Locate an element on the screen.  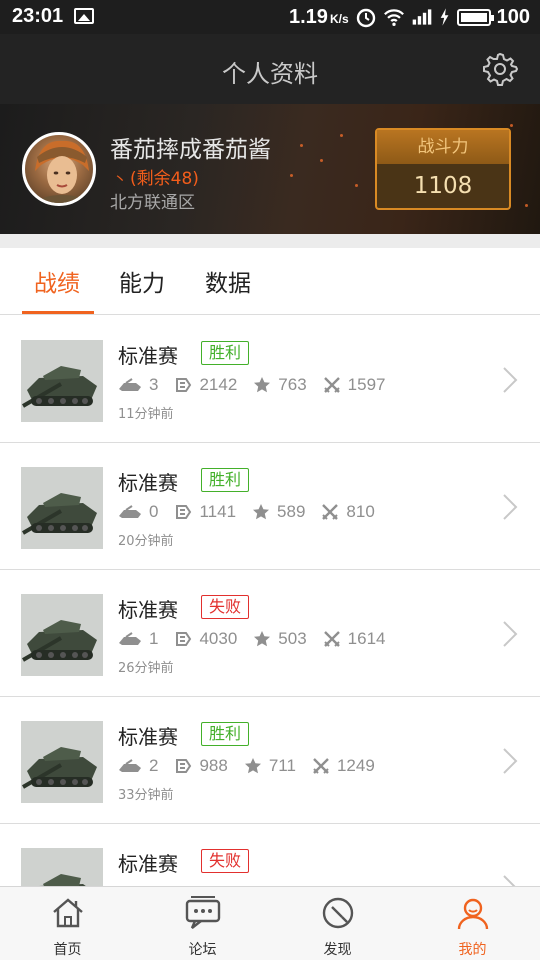
exp-stat: 763 is located at coordinates (280, 385).